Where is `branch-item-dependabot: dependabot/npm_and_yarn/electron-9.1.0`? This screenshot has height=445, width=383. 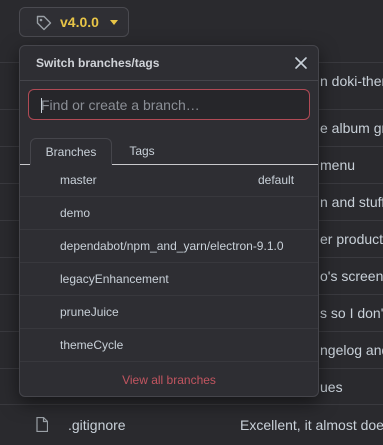 branch-item-dependabot: dependabot/npm_and_yarn/electron-9.1.0 is located at coordinates (169, 246).